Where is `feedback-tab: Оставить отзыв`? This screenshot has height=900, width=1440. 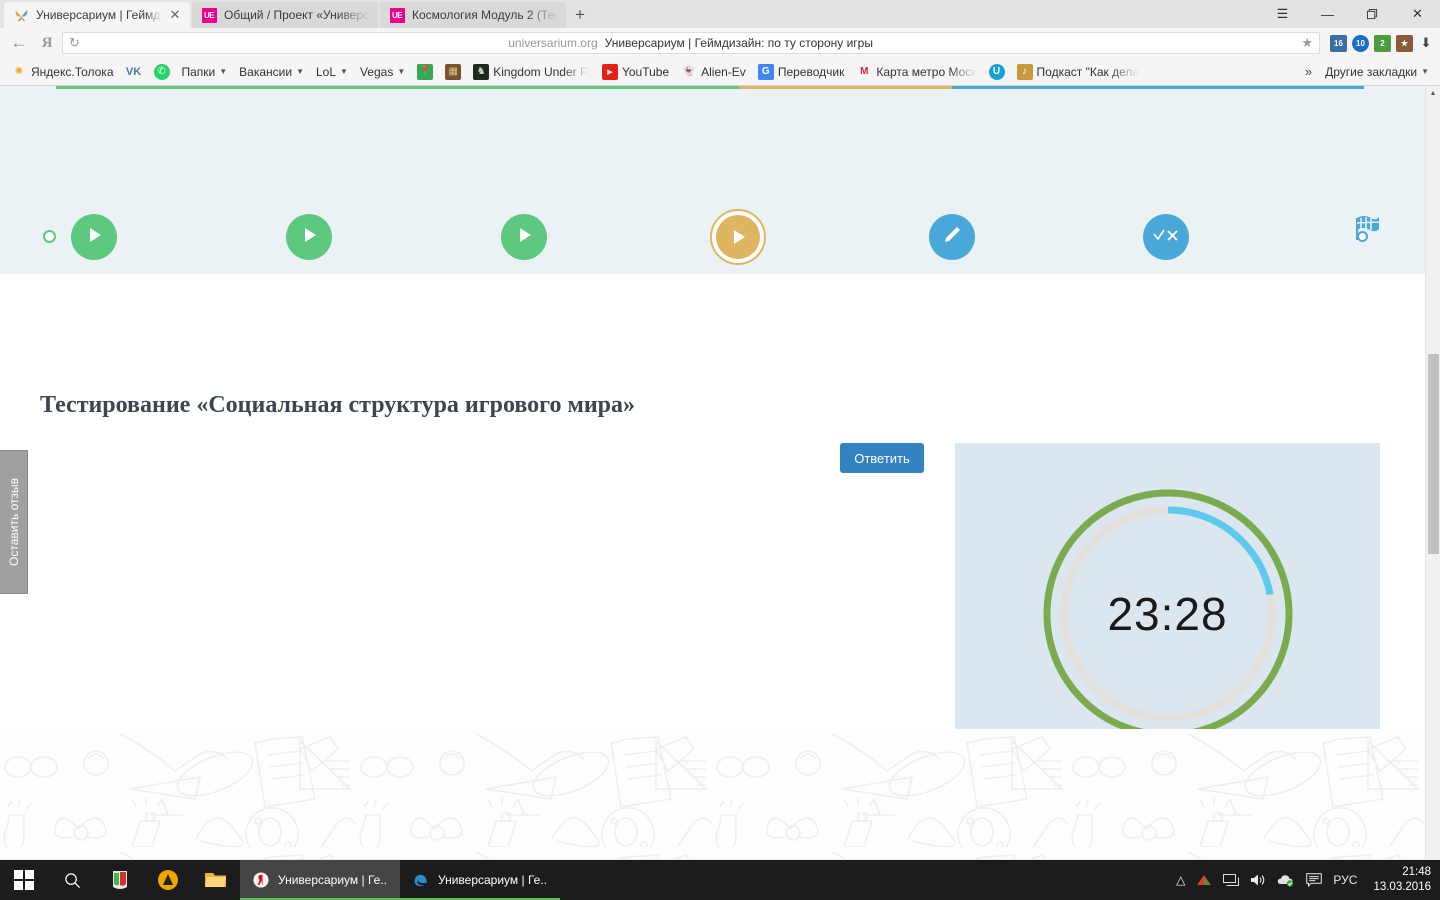 feedback-tab: Оставить отзыв is located at coordinates (14, 522).